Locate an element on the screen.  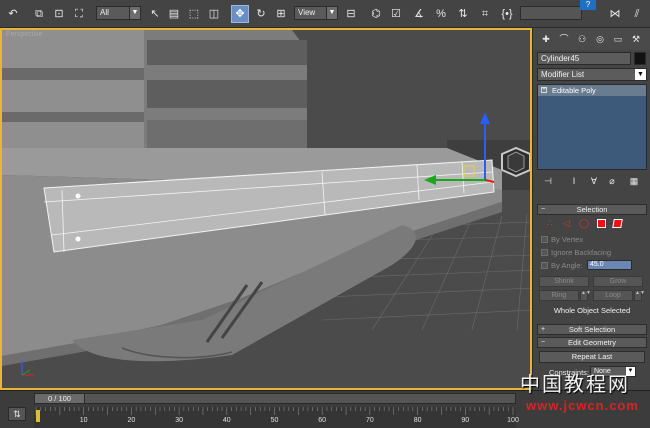
ring-button: Ring is located at coordinates (559, 295).